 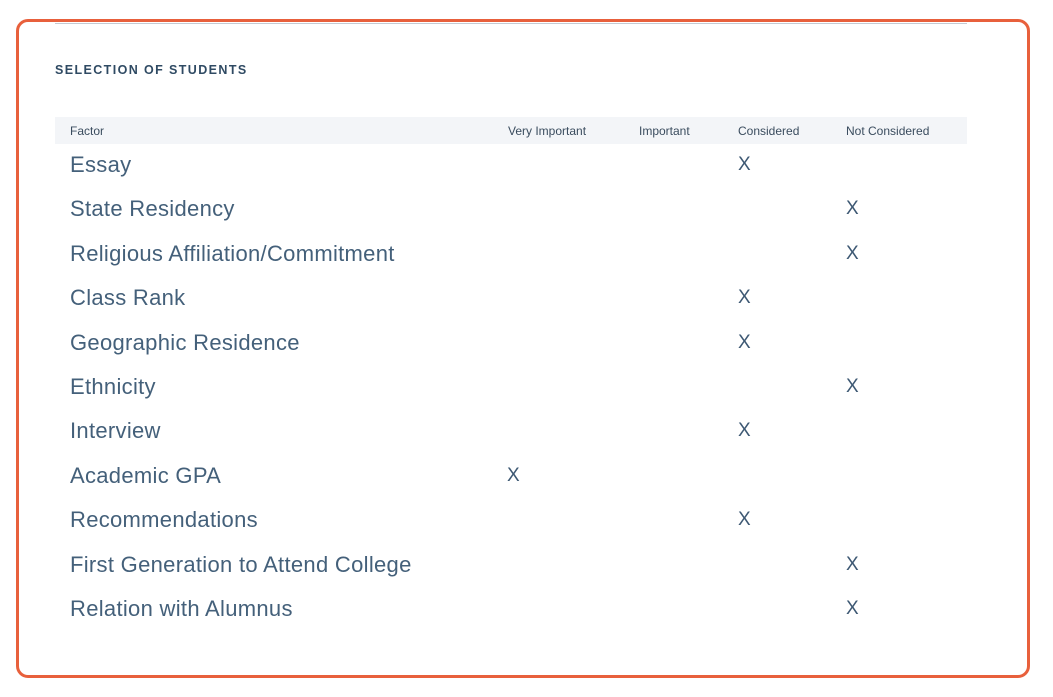 I want to click on factor-label: Geographic Residence, so click(x=185, y=342).